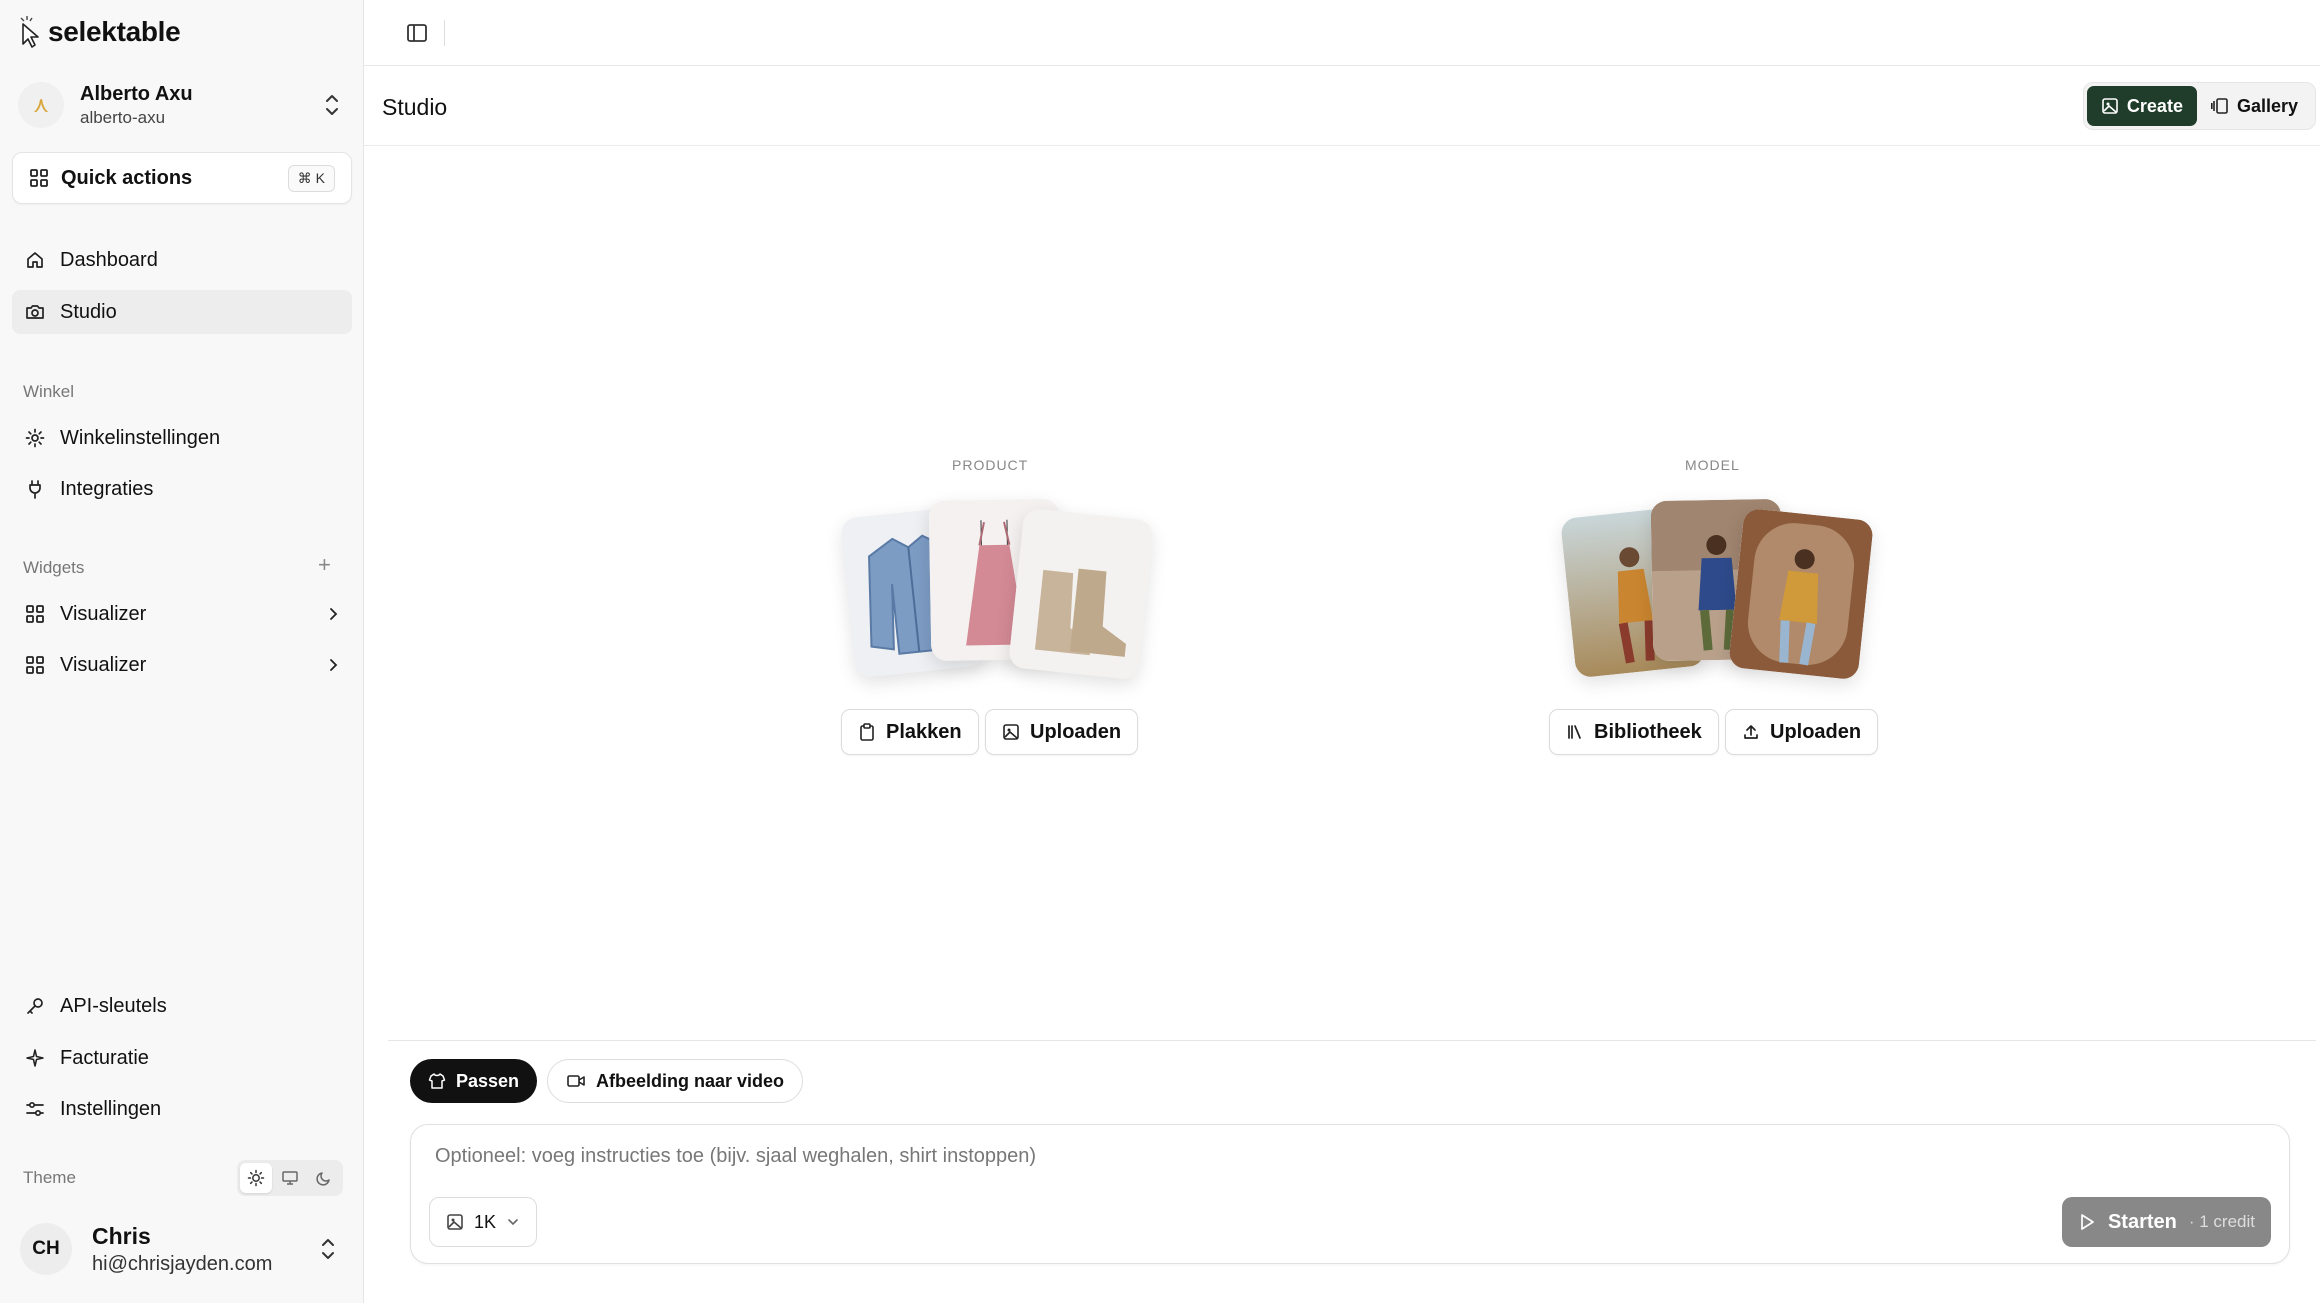  I want to click on paste-button: Plakken, so click(910, 732).